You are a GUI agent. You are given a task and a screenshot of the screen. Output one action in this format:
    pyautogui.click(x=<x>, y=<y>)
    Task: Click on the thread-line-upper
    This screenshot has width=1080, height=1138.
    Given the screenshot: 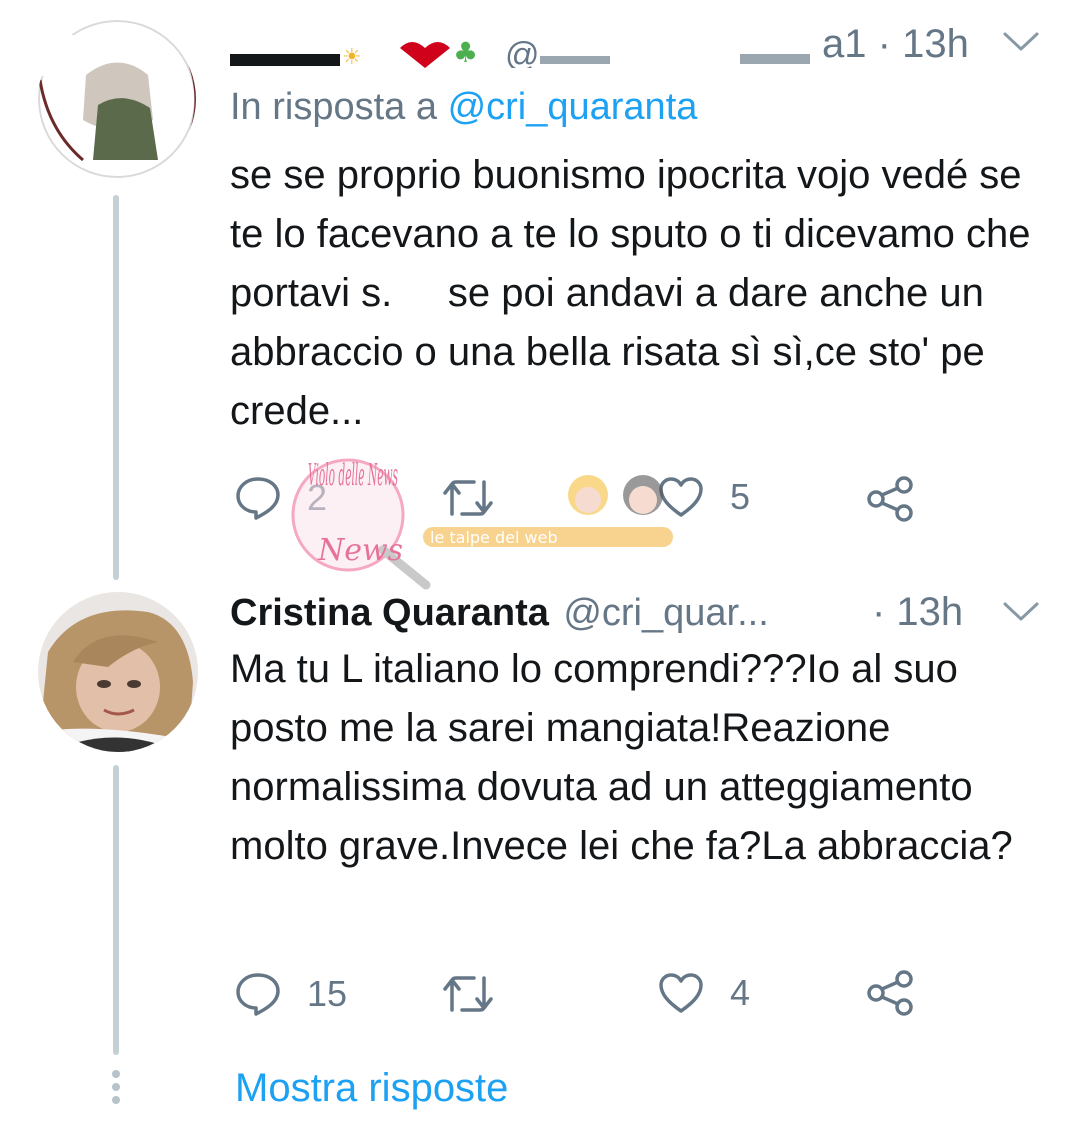 What is the action you would take?
    pyautogui.click(x=116, y=387)
    